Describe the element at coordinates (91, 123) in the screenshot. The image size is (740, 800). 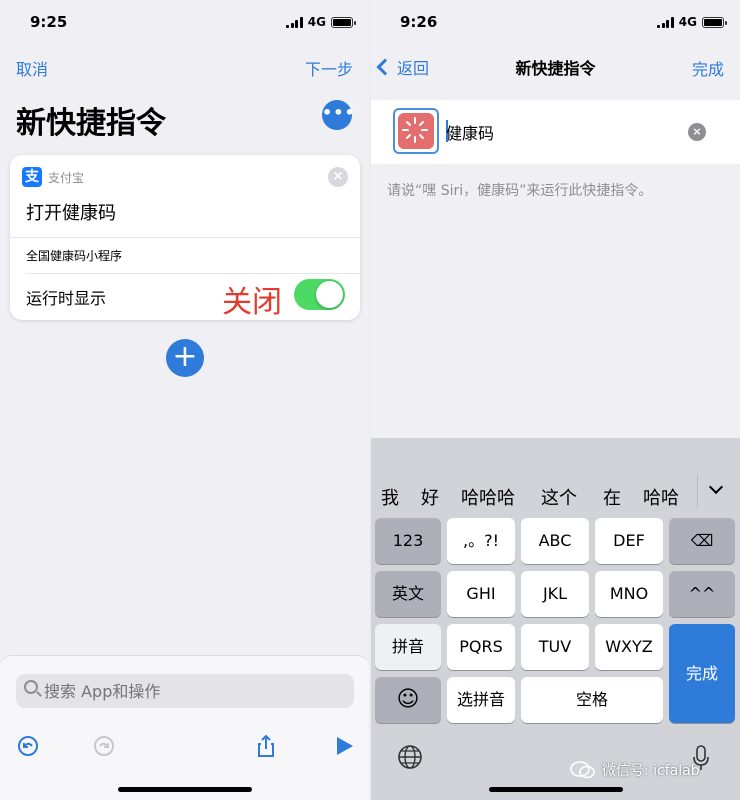
I see `page-title: 新快捷指令` at that location.